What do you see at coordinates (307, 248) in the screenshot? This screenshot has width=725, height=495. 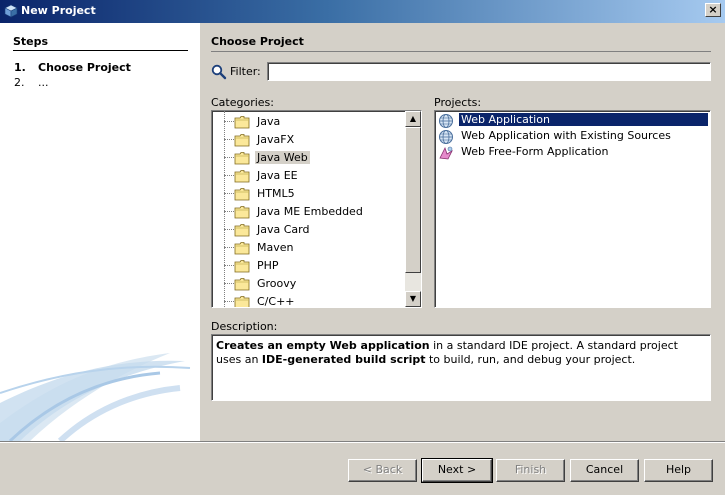 I see `tree-item: Maven` at bounding box center [307, 248].